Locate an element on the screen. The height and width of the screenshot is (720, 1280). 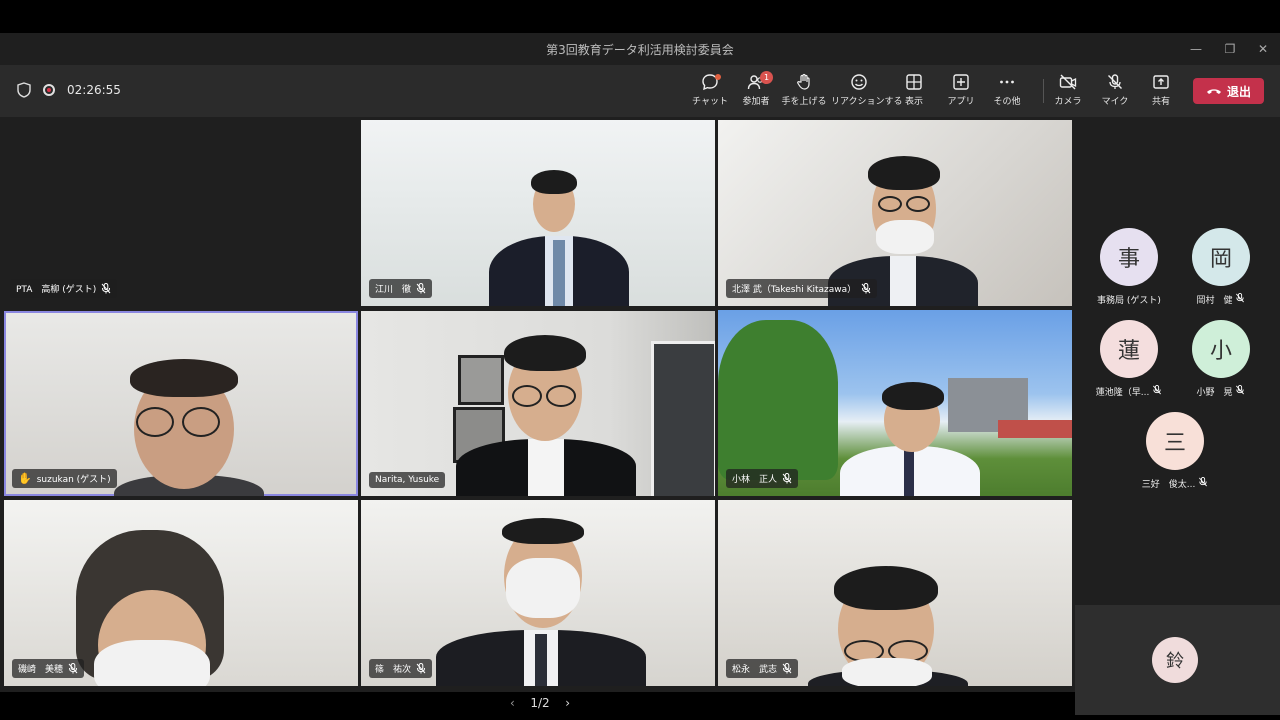
raised-hand-icon: ✋ is located at coordinates (25, 478).